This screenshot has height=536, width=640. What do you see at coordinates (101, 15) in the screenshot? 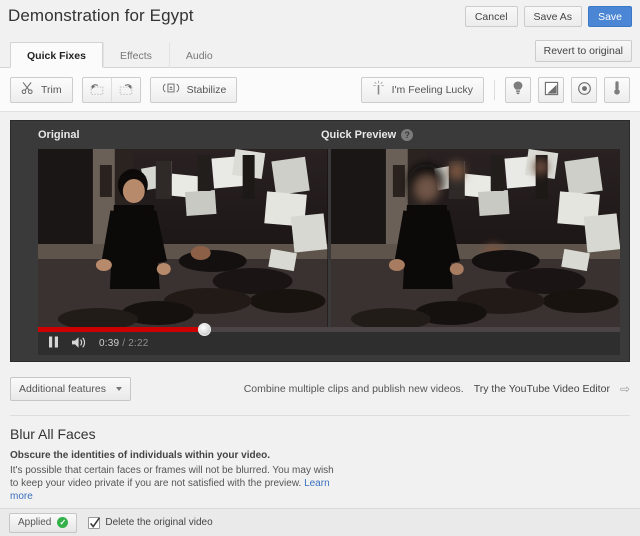
I see `page-title: Demonstration for Egypt` at bounding box center [101, 15].